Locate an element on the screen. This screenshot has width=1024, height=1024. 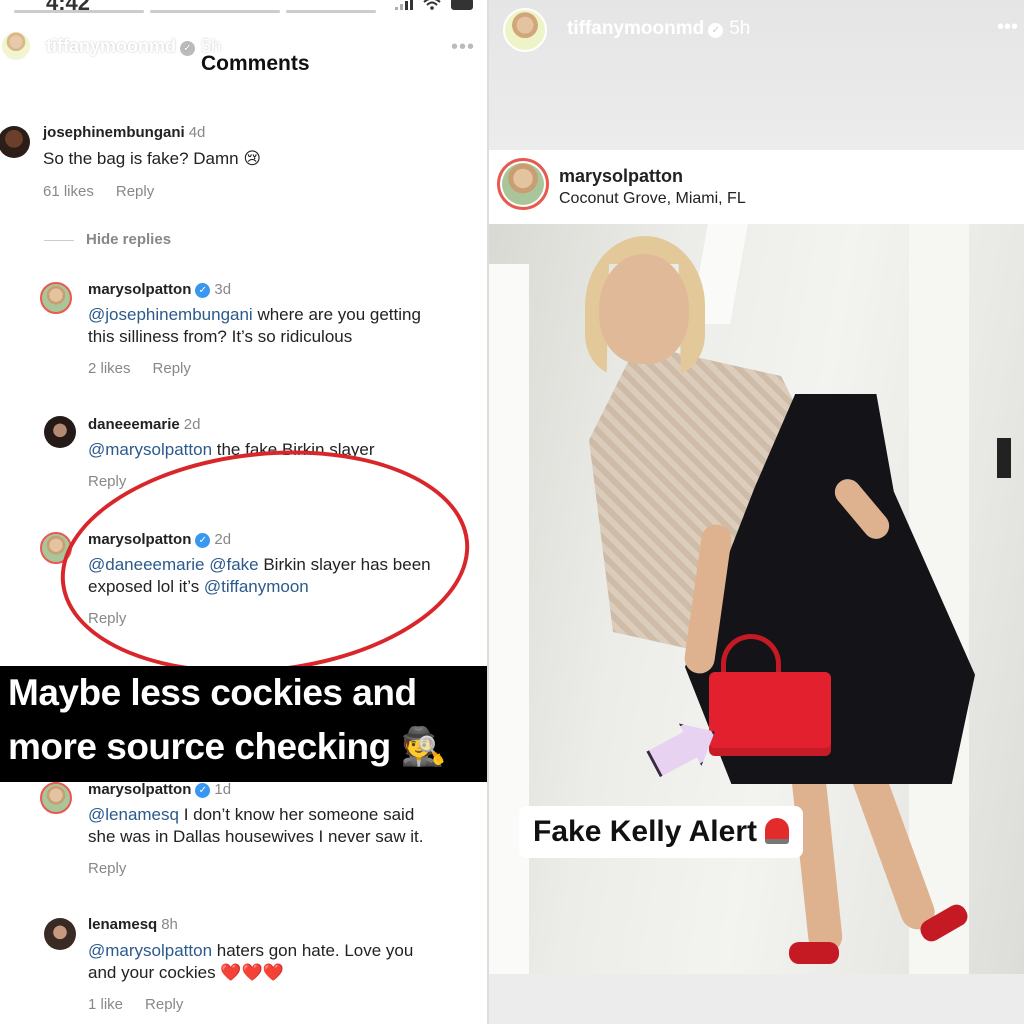
door-hinge is located at coordinates (1004, 458).